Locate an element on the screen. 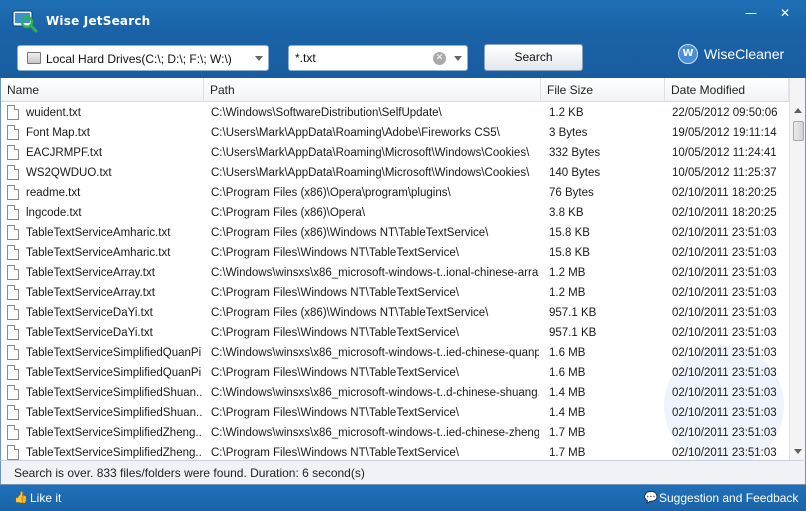 The image size is (806, 511). cell-name: Font Map.txt is located at coordinates (58, 133).